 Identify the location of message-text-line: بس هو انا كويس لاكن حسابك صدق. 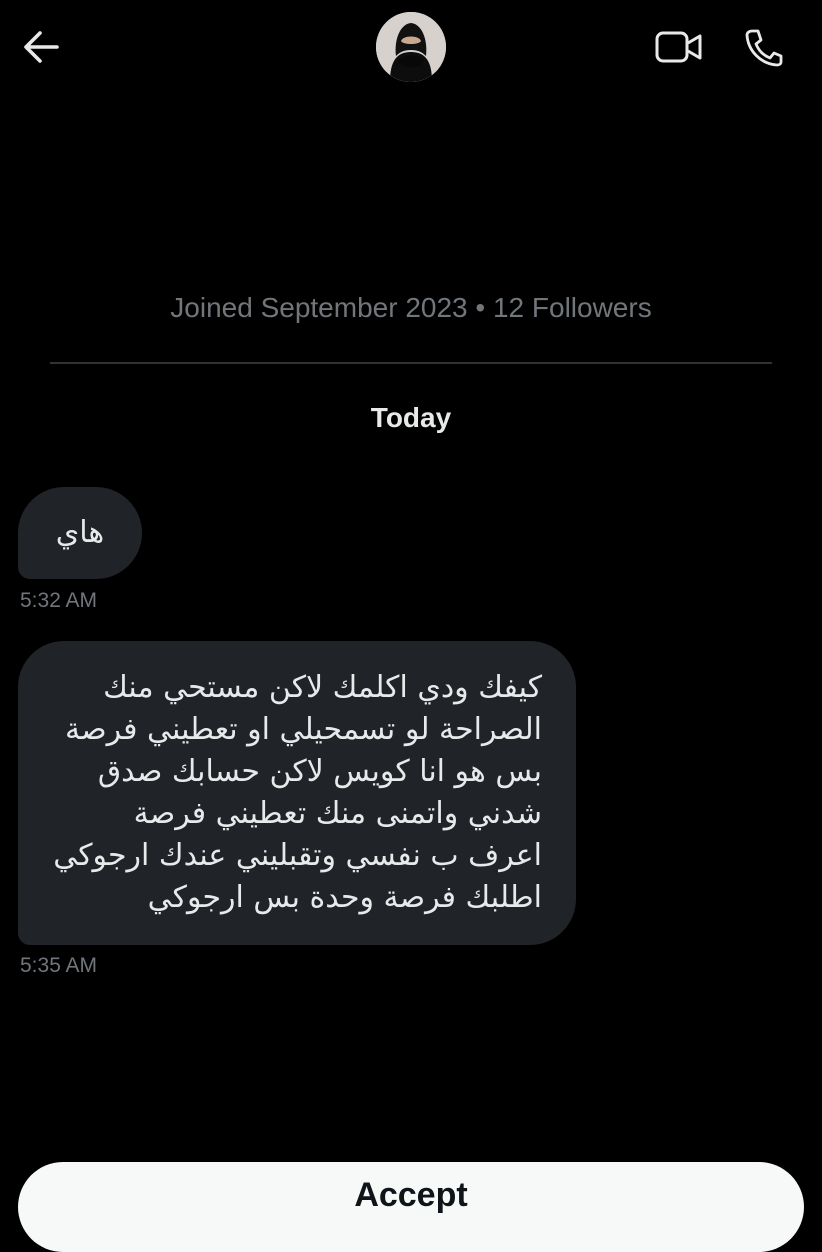
(319, 771).